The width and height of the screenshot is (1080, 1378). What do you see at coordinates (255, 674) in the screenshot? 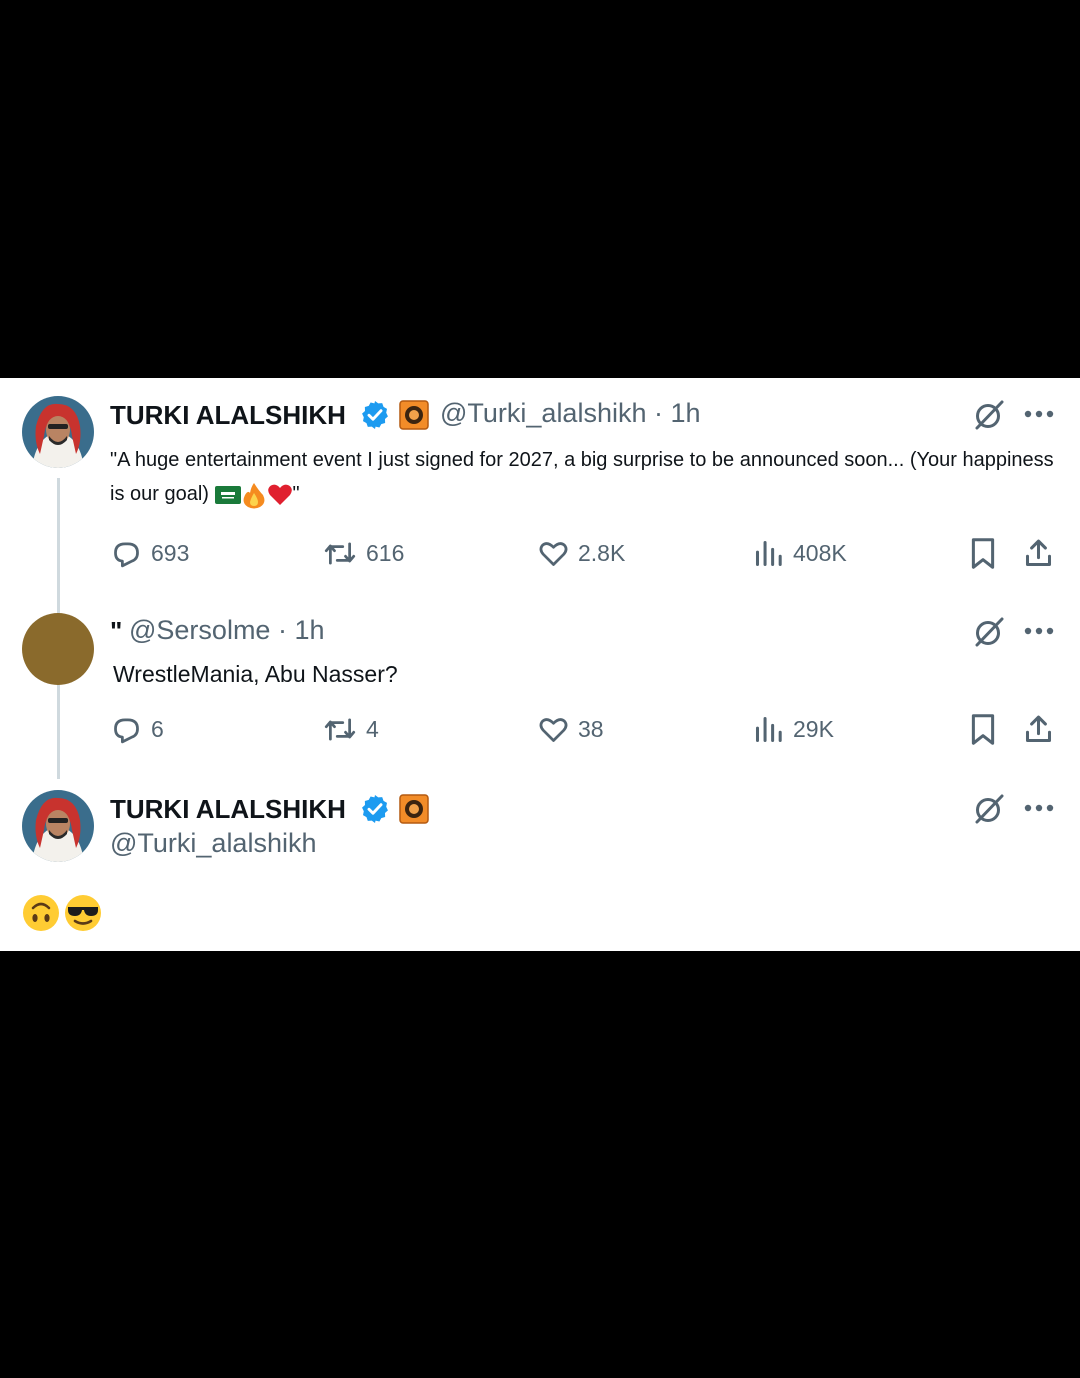
I see `tweet-text: WrestleMania, Abu Nasser?` at bounding box center [255, 674].